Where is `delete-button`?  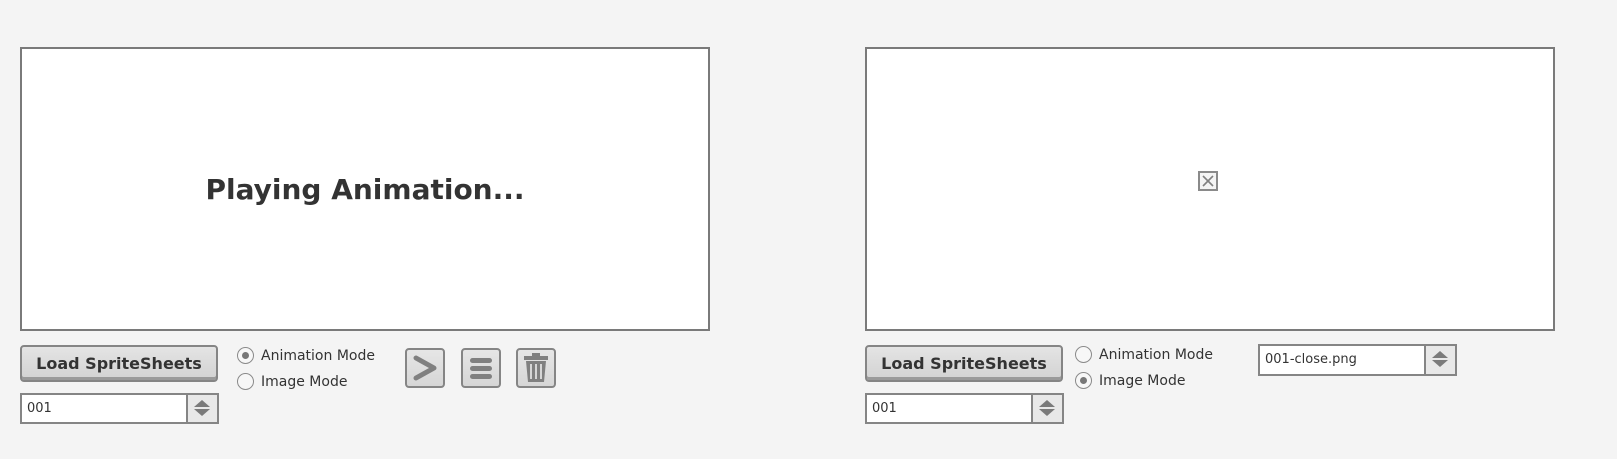 delete-button is located at coordinates (536, 368).